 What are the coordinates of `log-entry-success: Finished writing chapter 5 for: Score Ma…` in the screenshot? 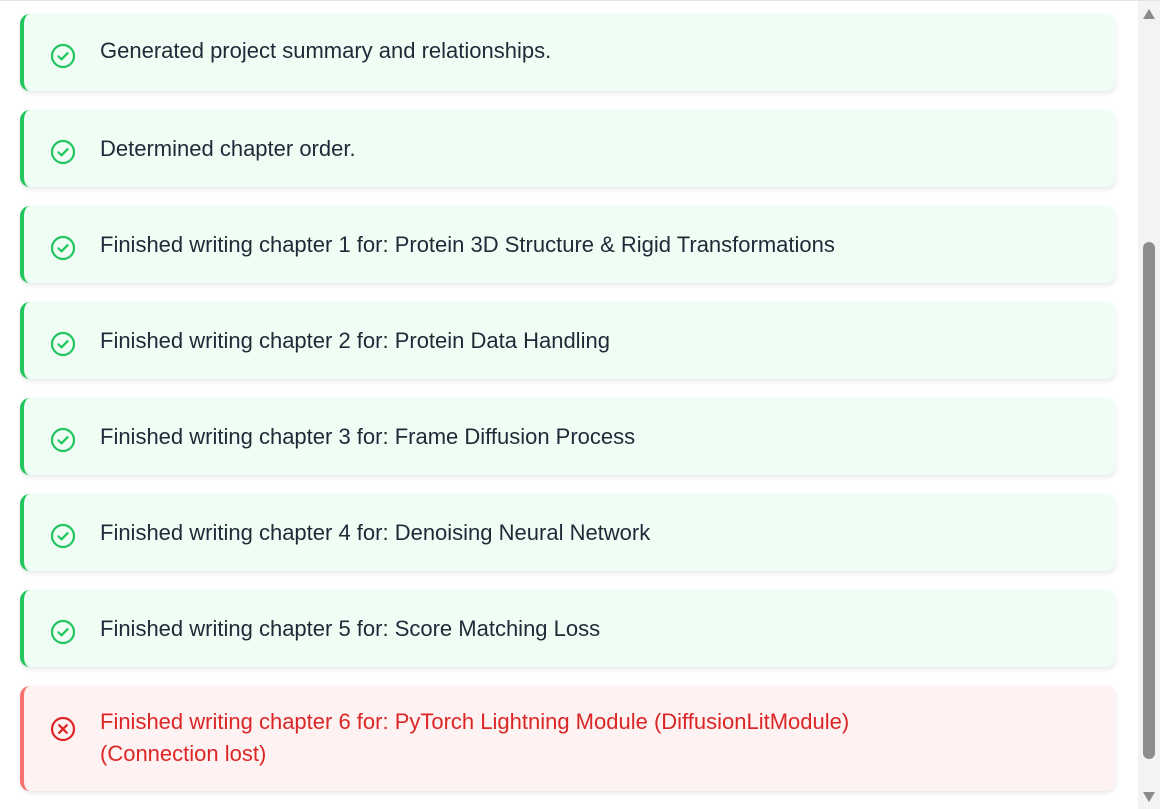 It's located at (568, 628).